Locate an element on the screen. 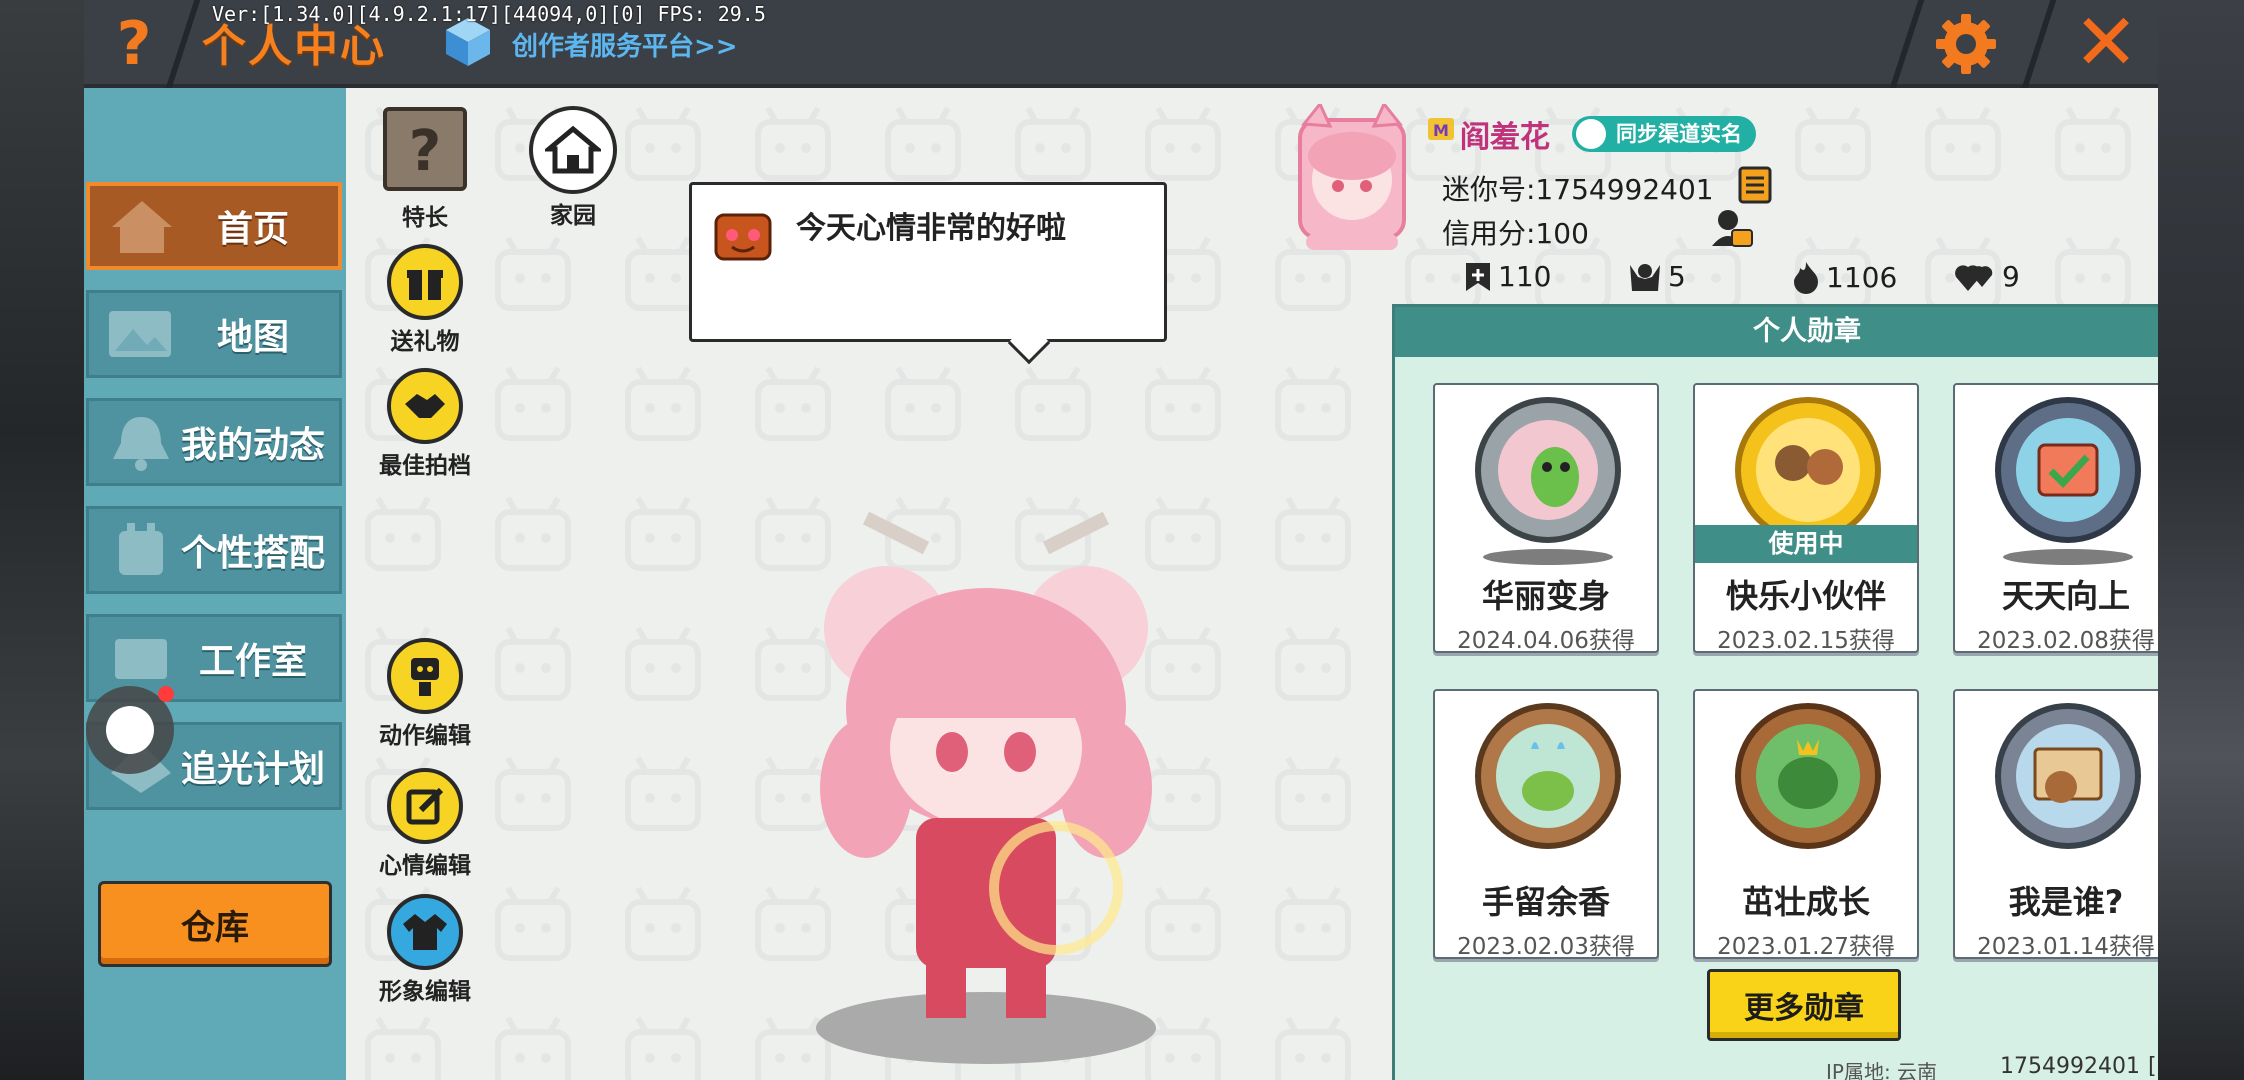  appearance-edit-label: 形象编辑 is located at coordinates (425, 992).